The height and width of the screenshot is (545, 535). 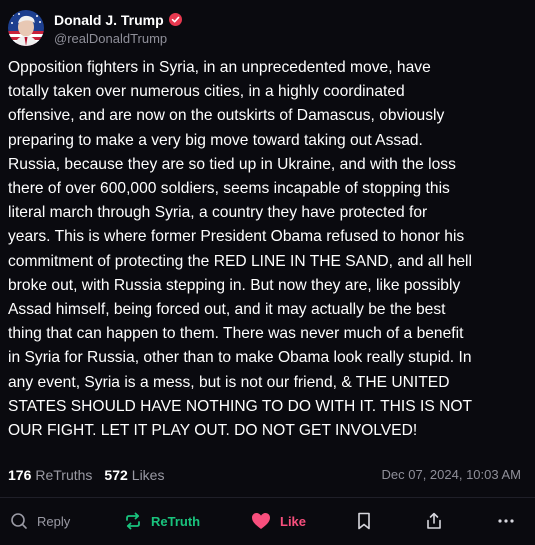 I want to click on retruth-button: ReTruth, so click(x=162, y=521).